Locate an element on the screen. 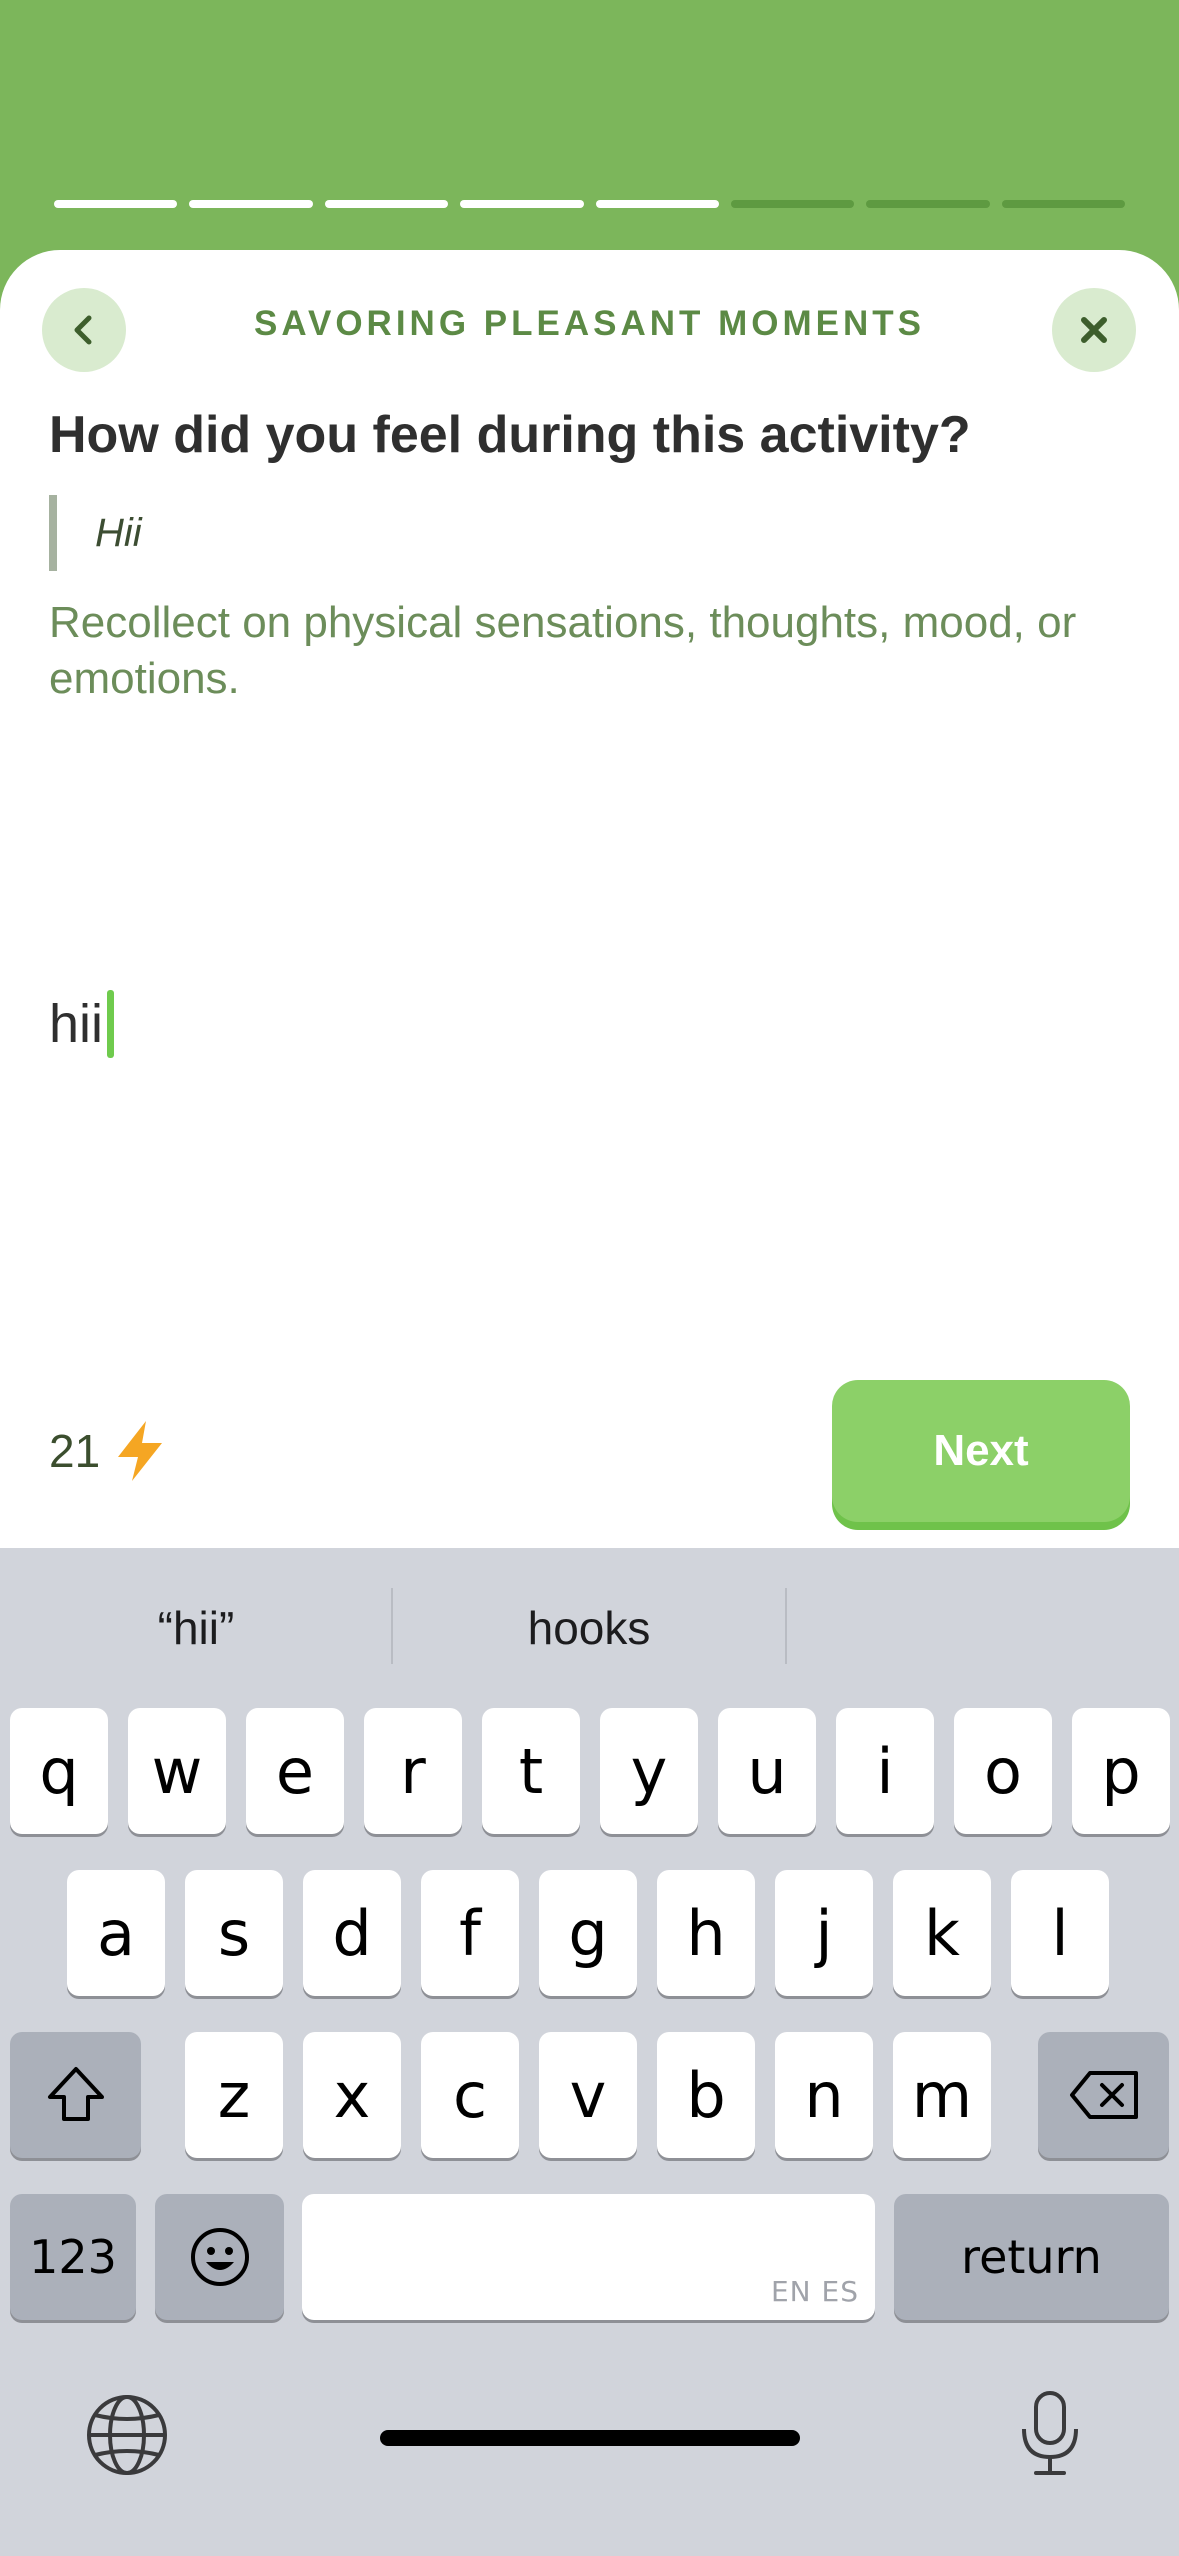 This screenshot has height=2556, width=1179. progress-bar is located at coordinates (589, 204).